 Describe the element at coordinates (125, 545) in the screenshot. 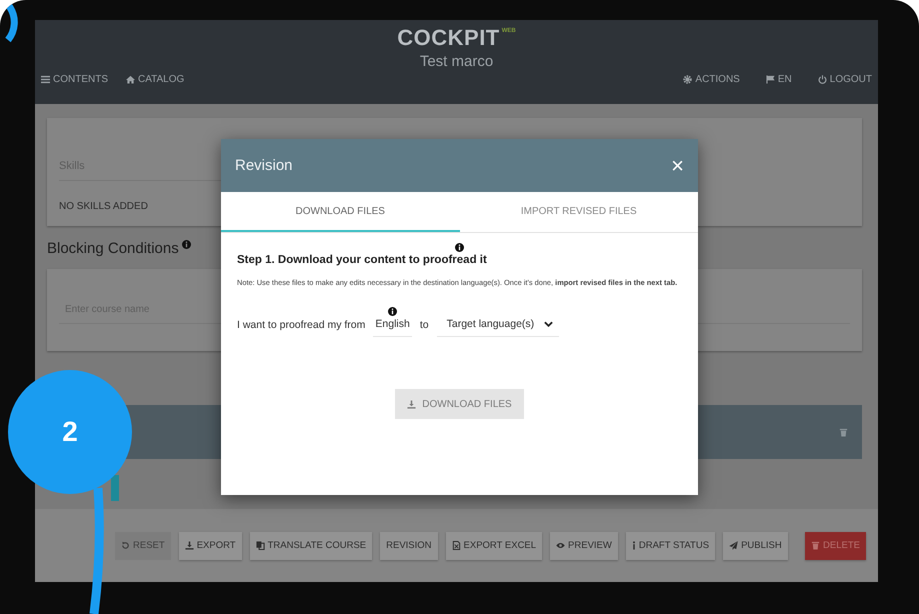

I see `reset-icon` at that location.